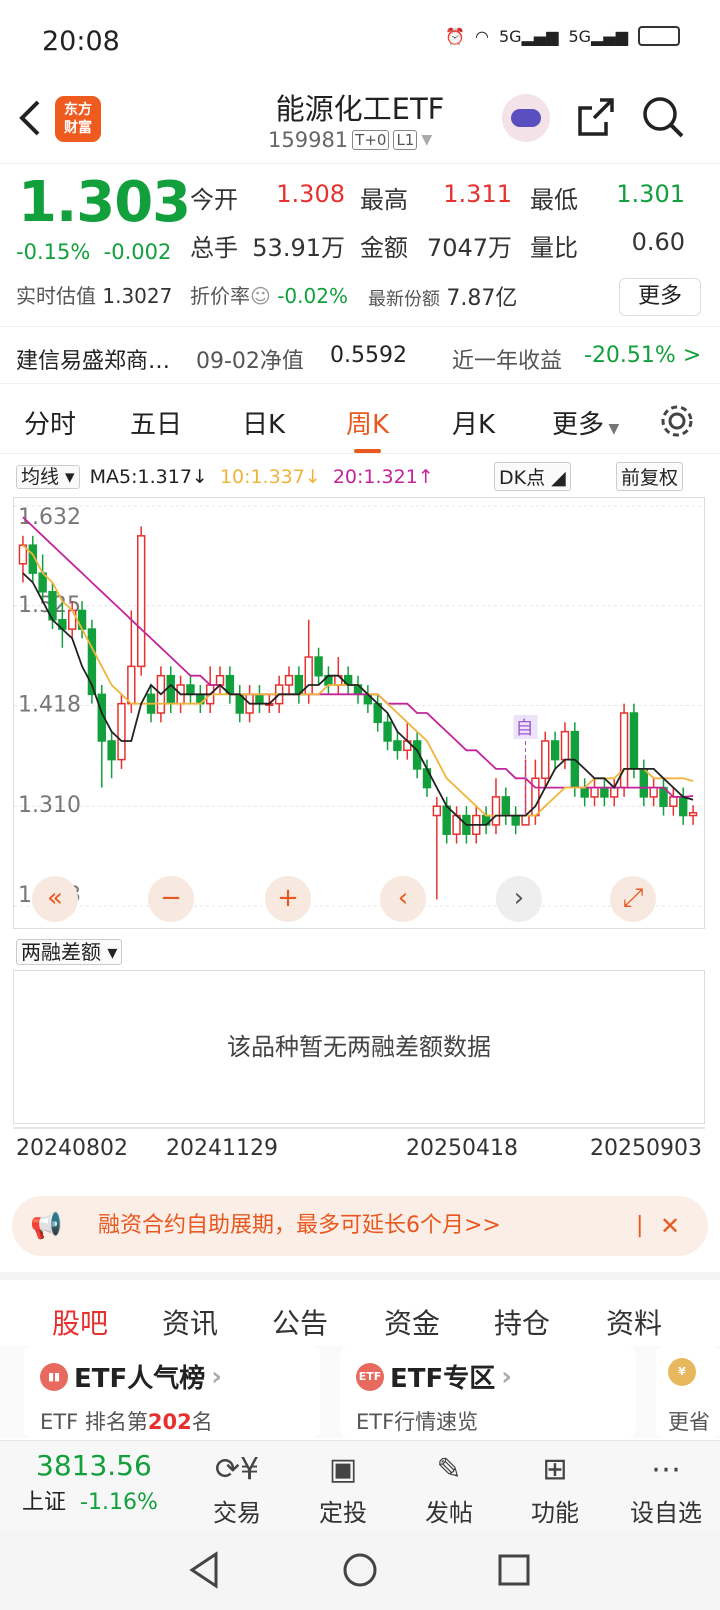 Image resolution: width=720 pixels, height=1610 pixels. What do you see at coordinates (585, 422) in the screenshot?
I see `tab-more: 更多 ▼` at bounding box center [585, 422].